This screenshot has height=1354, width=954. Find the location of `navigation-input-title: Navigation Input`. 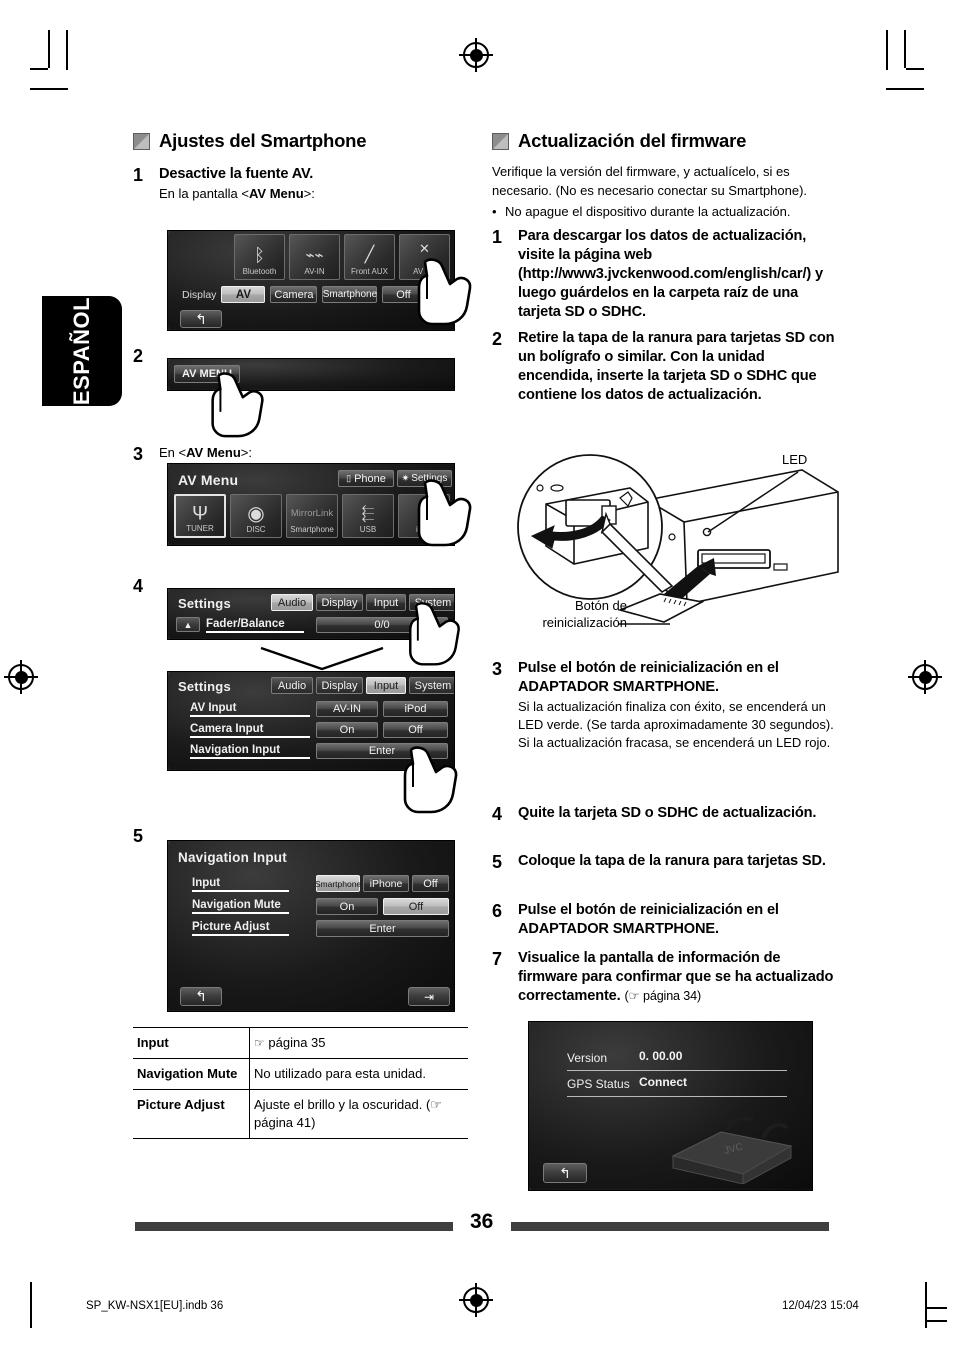

navigation-input-title: Navigation Input is located at coordinates (232, 857).